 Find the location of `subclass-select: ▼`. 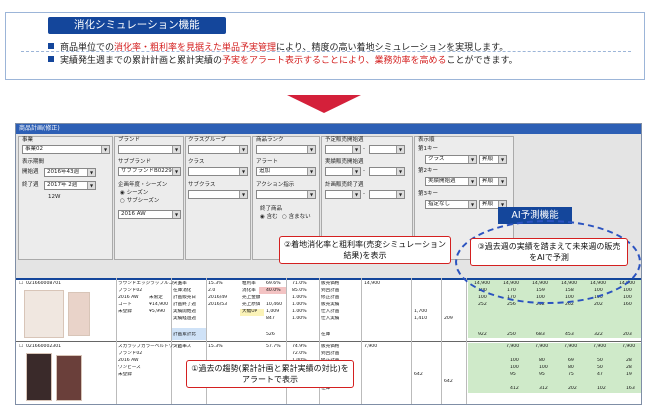

subclass-select: ▼ is located at coordinates (218, 194).